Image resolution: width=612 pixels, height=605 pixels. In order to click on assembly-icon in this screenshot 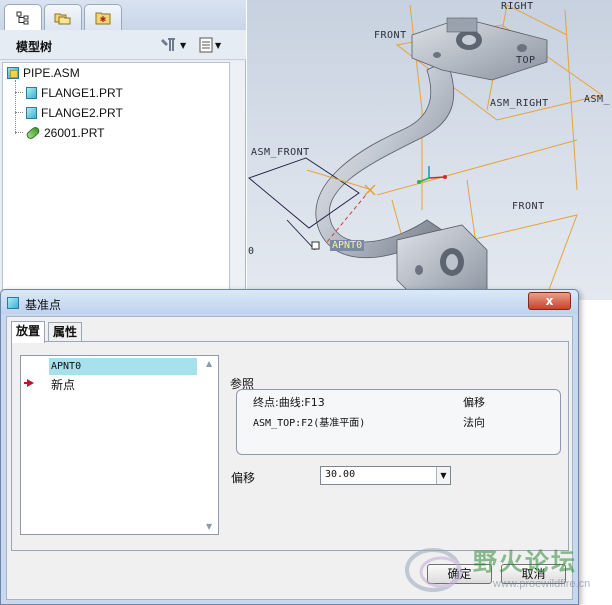, I will do `click(13, 73)`.